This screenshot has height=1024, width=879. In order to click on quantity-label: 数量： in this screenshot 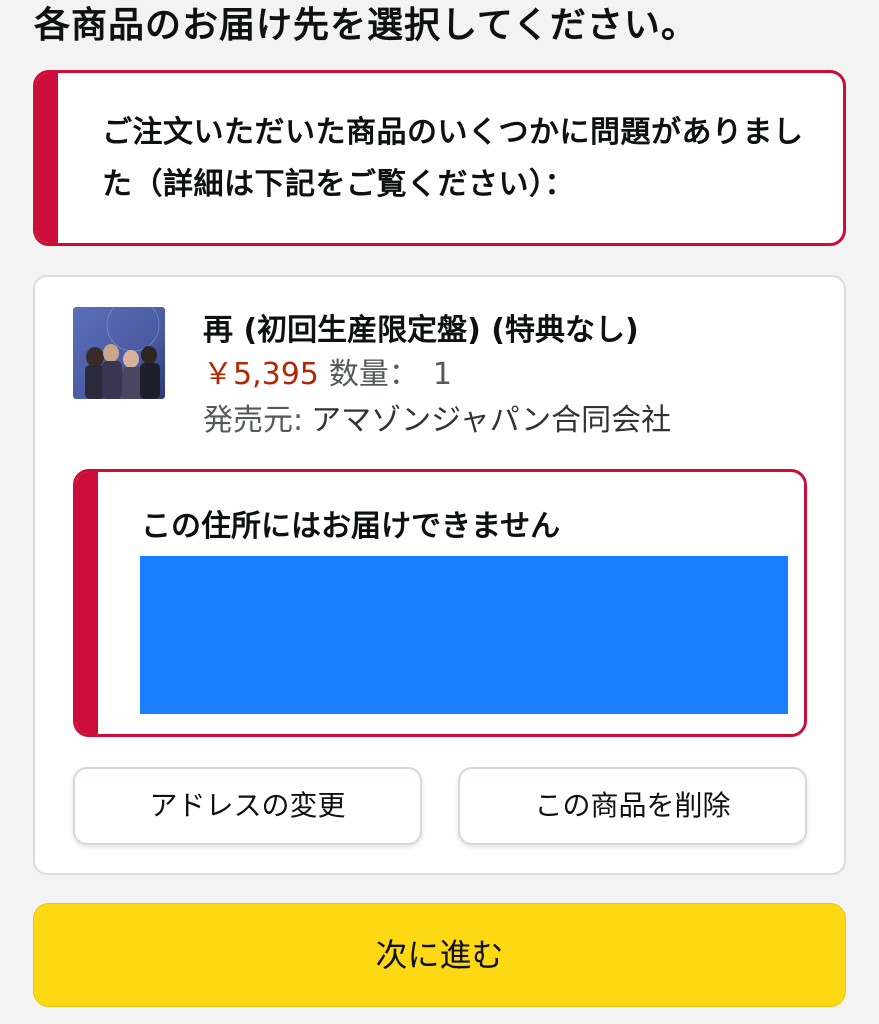, I will do `click(373, 374)`.